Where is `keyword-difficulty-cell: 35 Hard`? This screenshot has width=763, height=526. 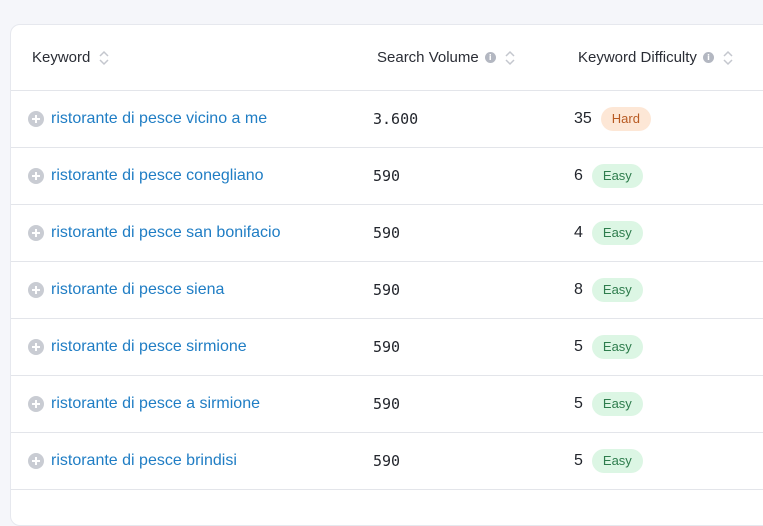
keyword-difficulty-cell: 35 Hard is located at coordinates (612, 119).